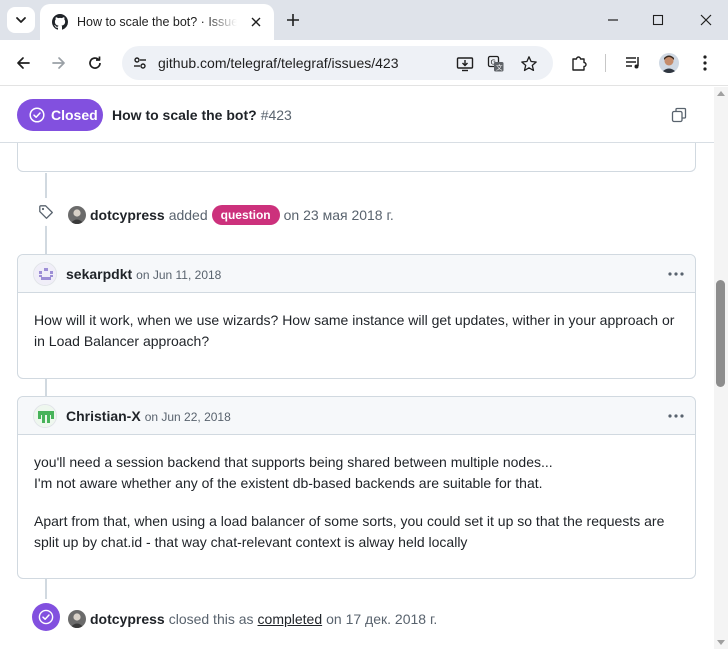 Image resolution: width=728 pixels, height=649 pixels. I want to click on tab-title: How to scale the bot? · Issue #423, so click(157, 22).